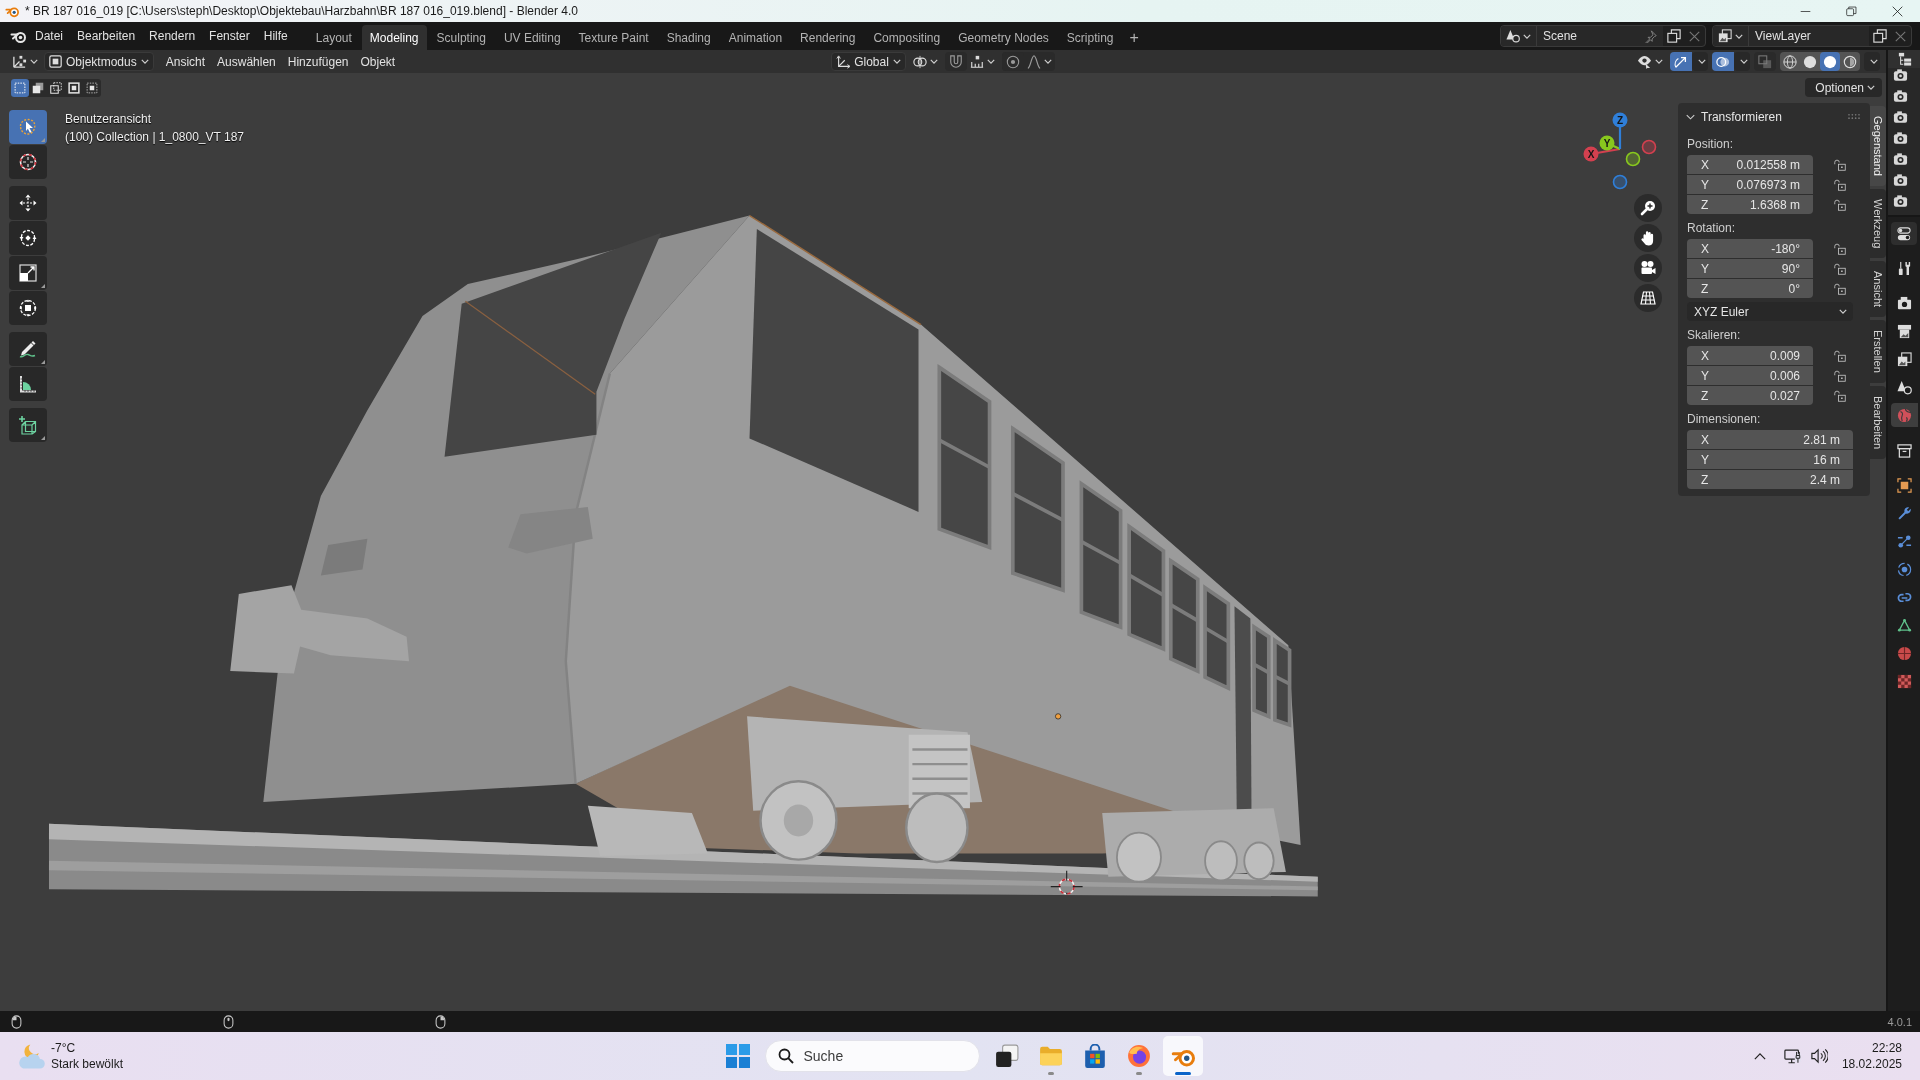 The image size is (1920, 1080). What do you see at coordinates (1886, 1048) in the screenshot?
I see `clock-time: 22:28` at bounding box center [1886, 1048].